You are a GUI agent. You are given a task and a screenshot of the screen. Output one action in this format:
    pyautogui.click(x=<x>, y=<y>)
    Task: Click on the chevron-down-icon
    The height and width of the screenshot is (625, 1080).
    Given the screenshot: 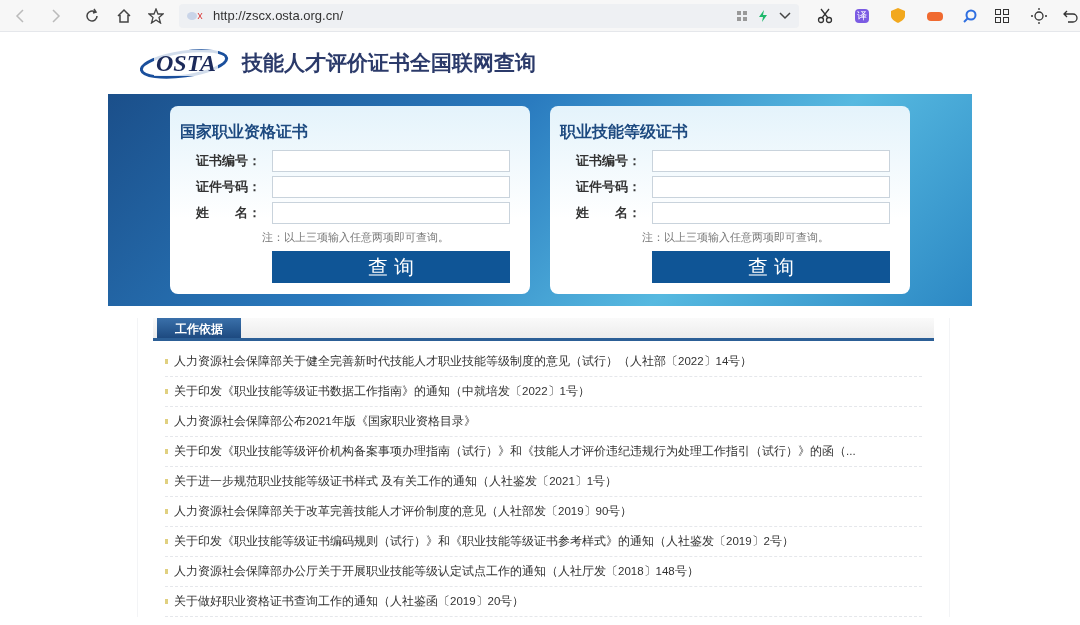 What is the action you would take?
    pyautogui.click(x=785, y=15)
    